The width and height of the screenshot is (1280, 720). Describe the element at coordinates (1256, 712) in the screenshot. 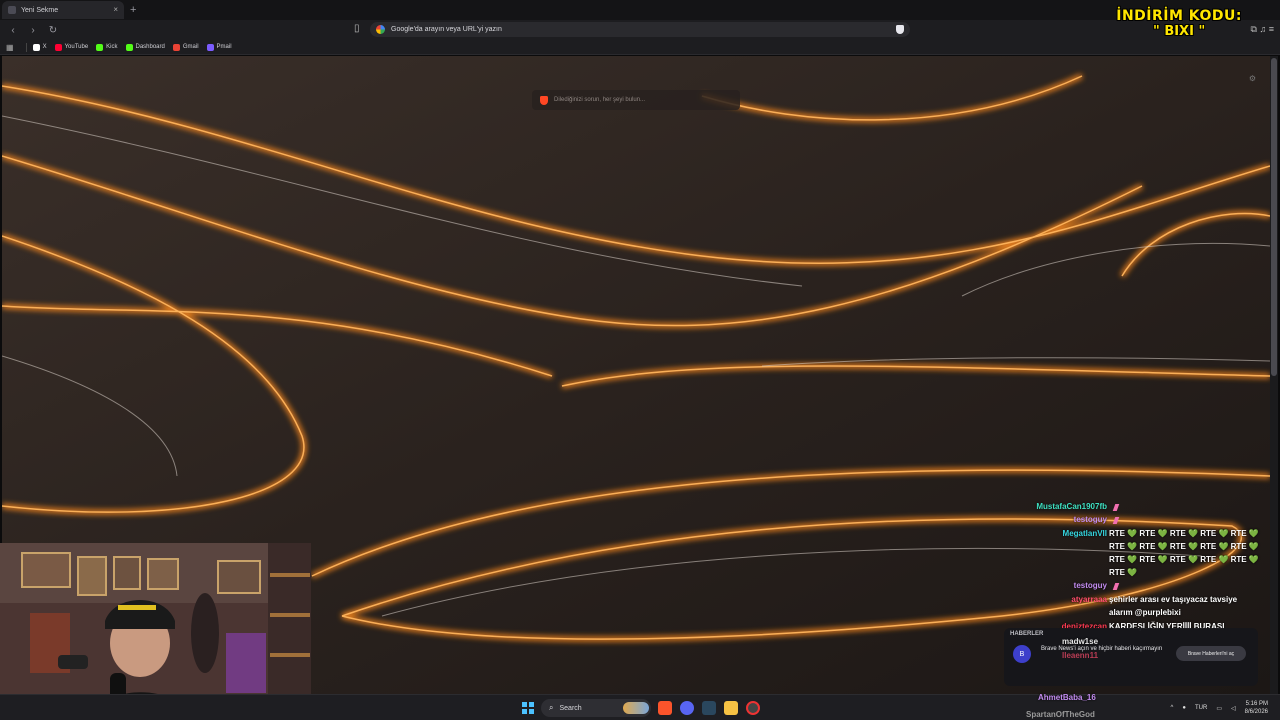

I see `clock-date: 8/6/2026` at that location.